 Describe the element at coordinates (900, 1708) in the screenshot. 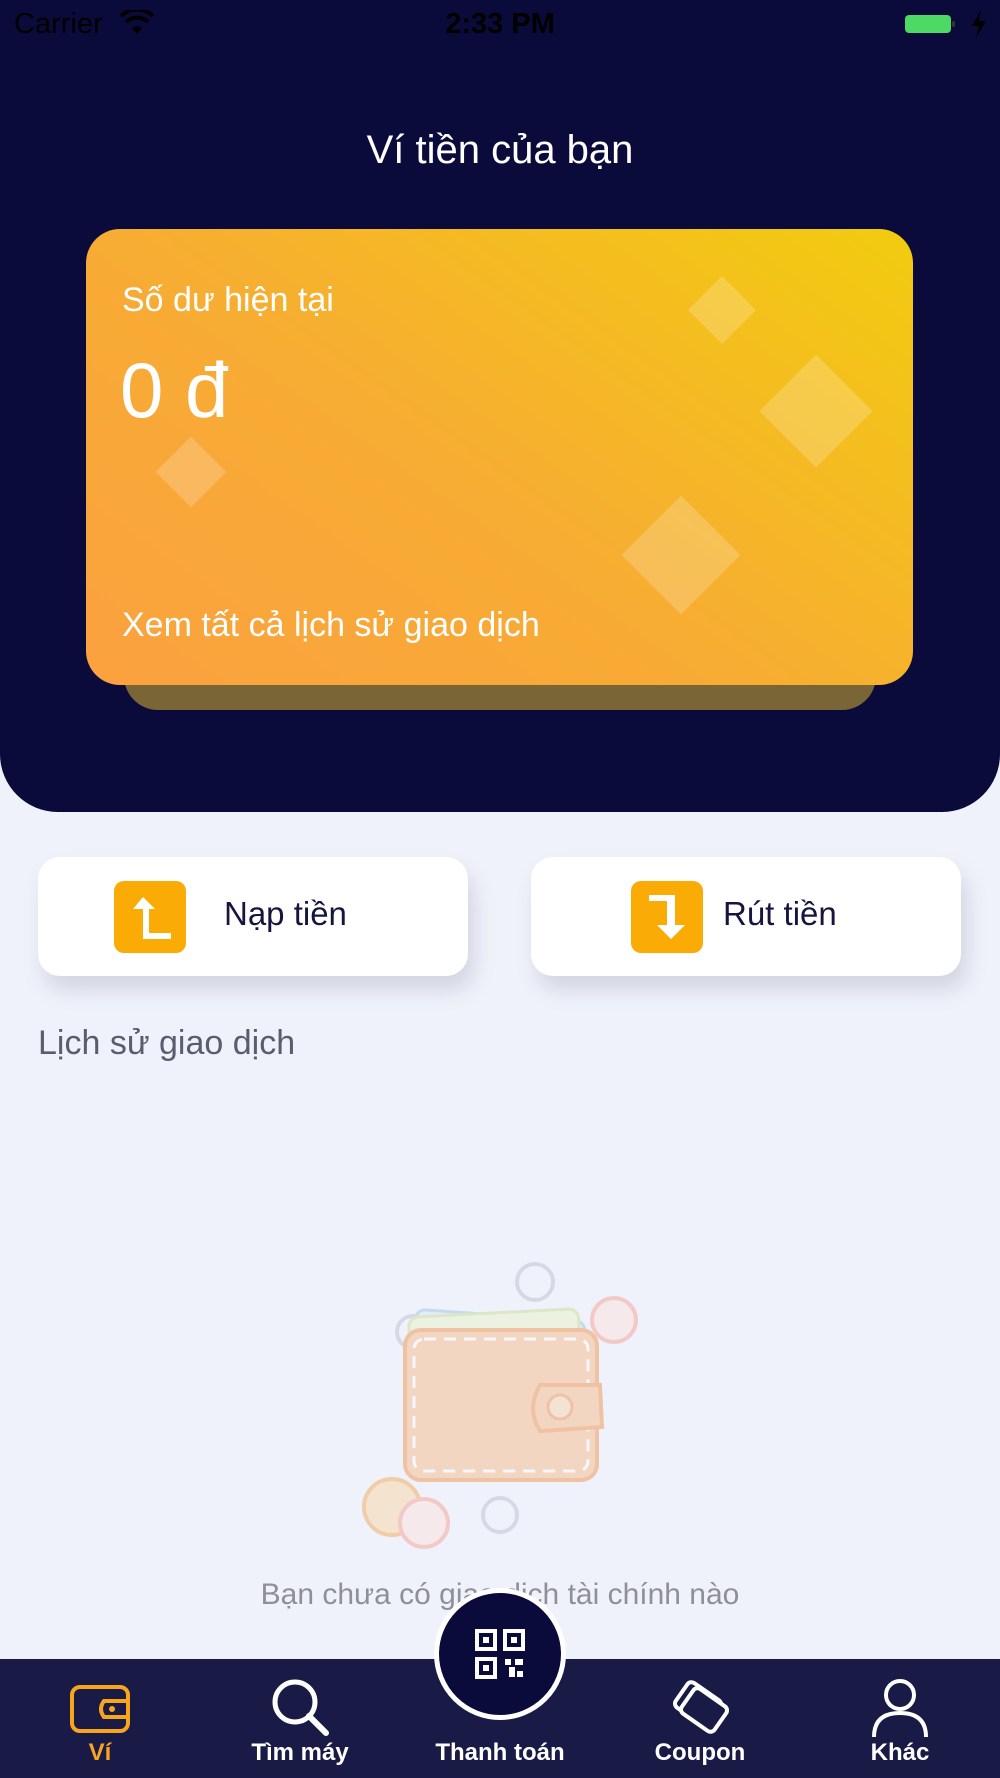

I see `user-icon` at that location.